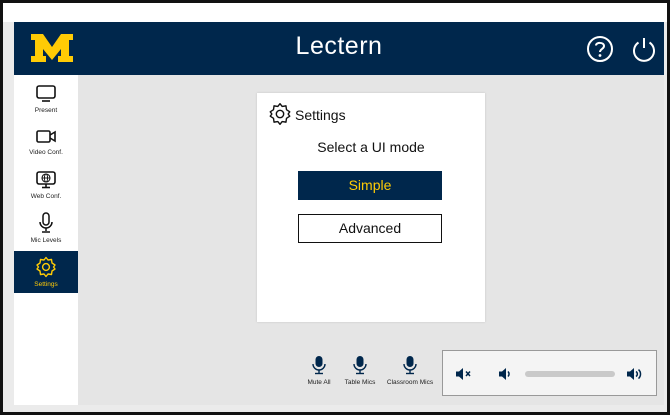 This screenshot has width=670, height=415. Describe the element at coordinates (506, 374) in the screenshot. I see `volume-down-icon` at that location.